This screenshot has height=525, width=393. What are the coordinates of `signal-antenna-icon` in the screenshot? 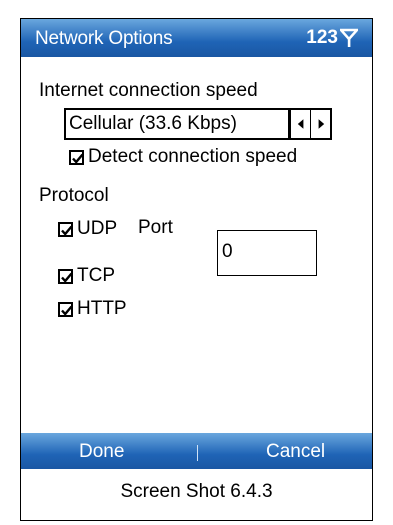 It's located at (349, 38).